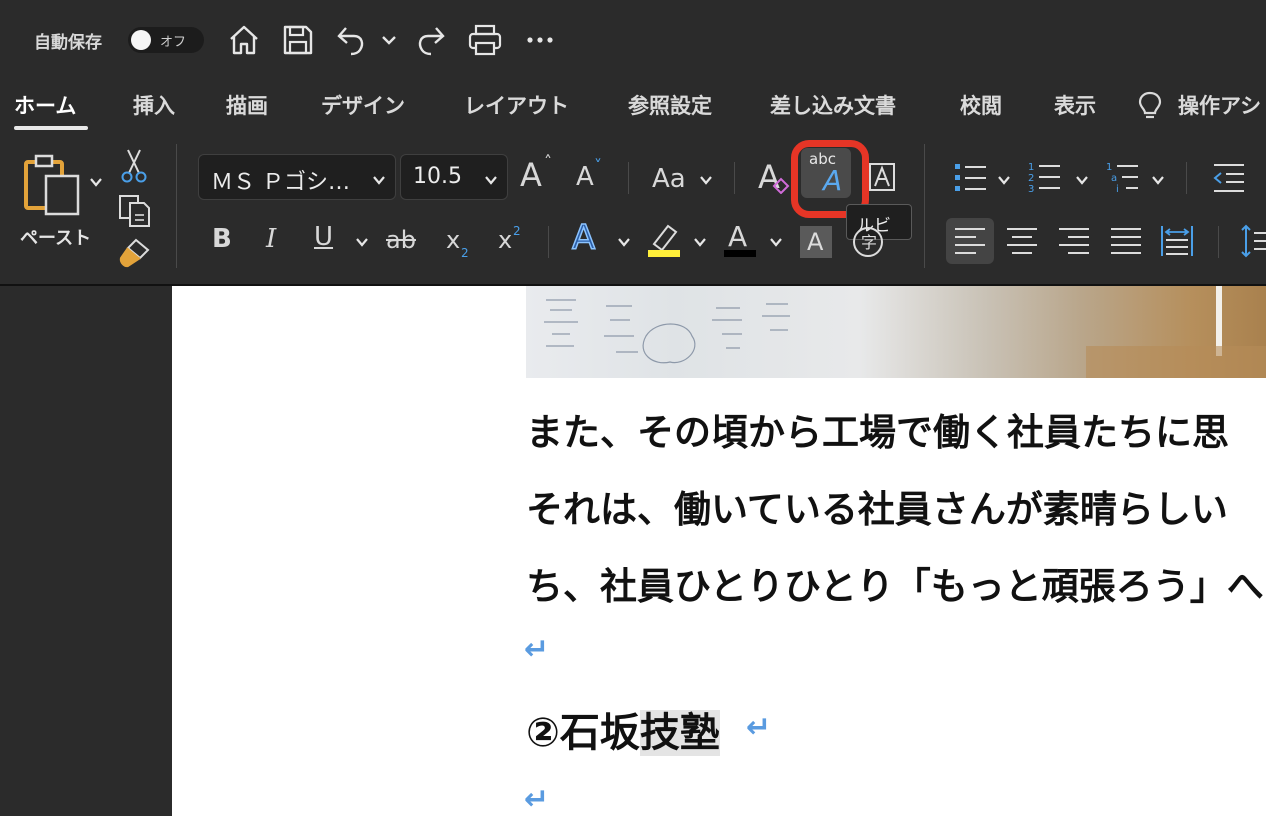  Describe the element at coordinates (1075, 105) in the screenshot. I see `tab-view: 表示` at that location.